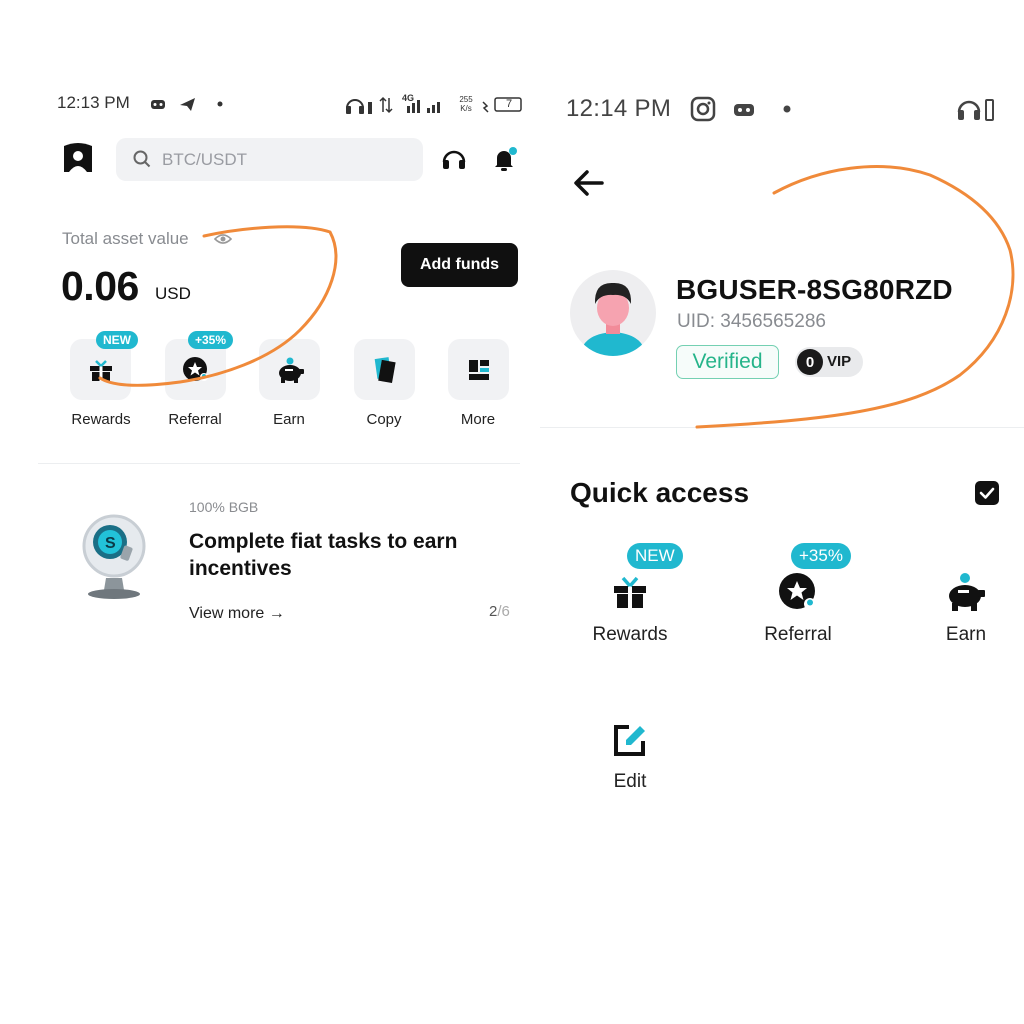 This screenshot has height=1024, width=1024. I want to click on pager-total: /6, so click(503, 611).